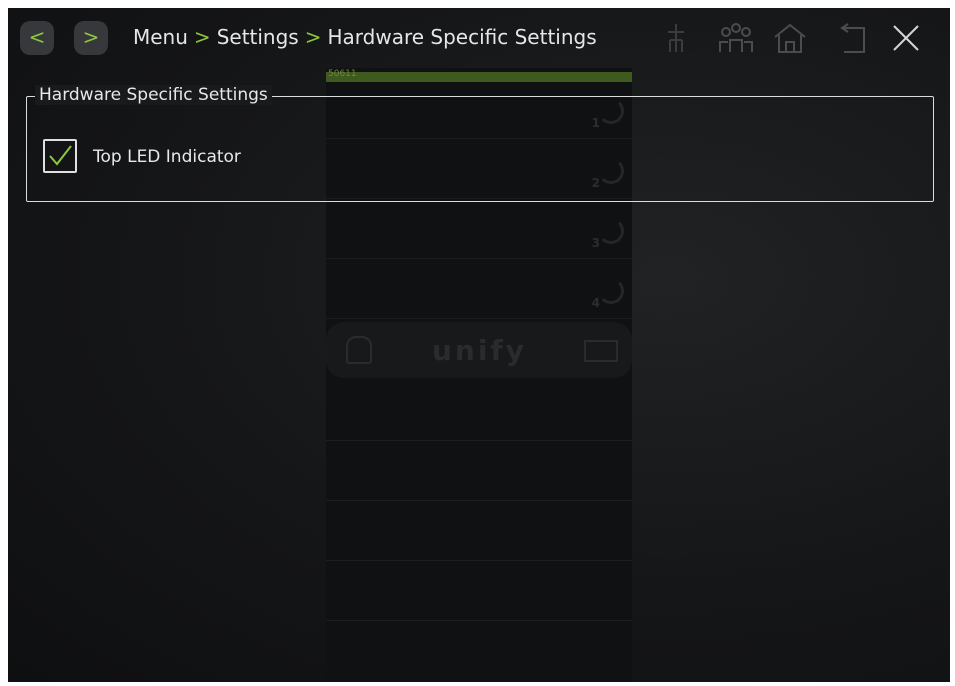  I want to click on background-line-number: 3, so click(595, 243).